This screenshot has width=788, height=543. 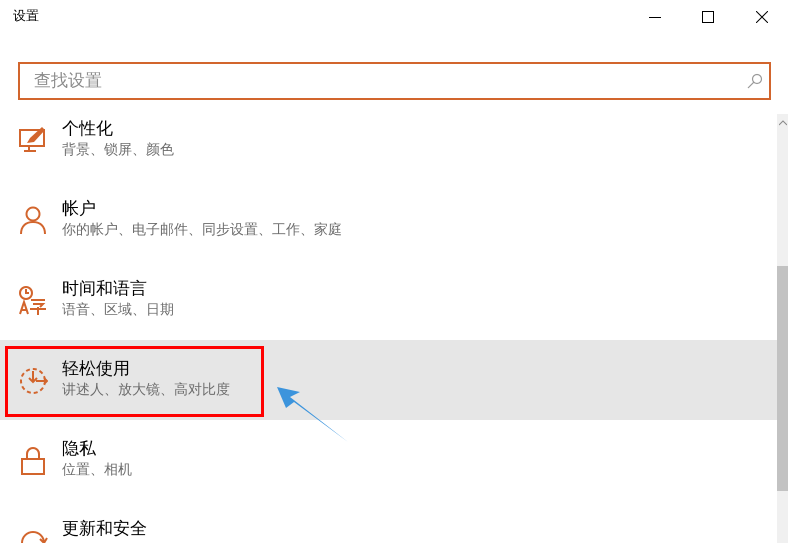 What do you see at coordinates (96, 369) in the screenshot?
I see `category-title: 轻松使用` at bounding box center [96, 369].